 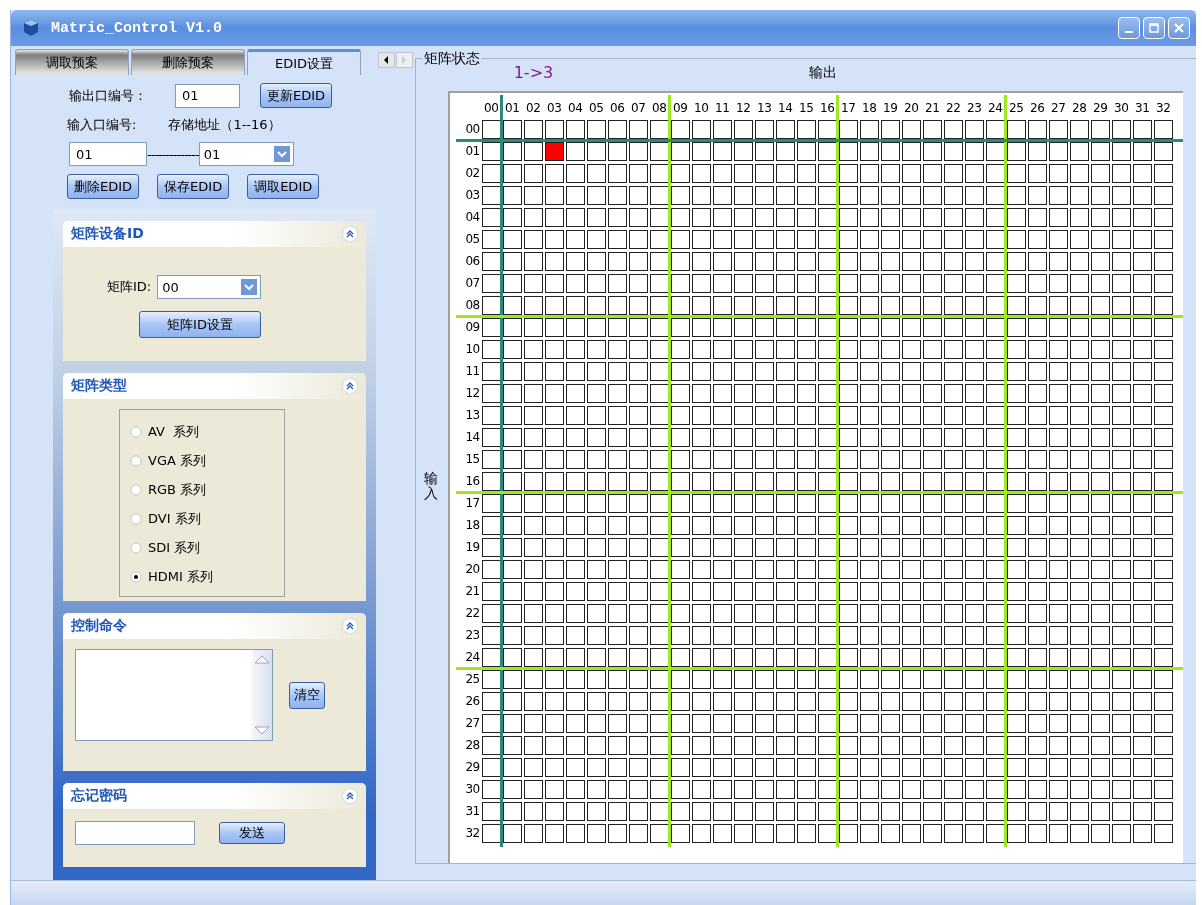 I want to click on input-port-field: 01, so click(x=108, y=154).